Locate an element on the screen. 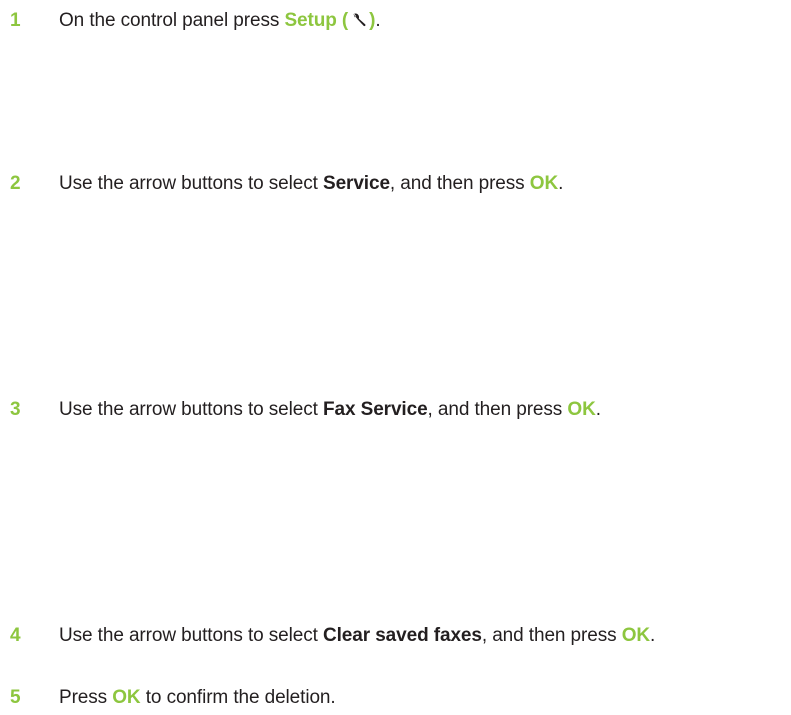  menu-item-label: Fax Service is located at coordinates (375, 409).